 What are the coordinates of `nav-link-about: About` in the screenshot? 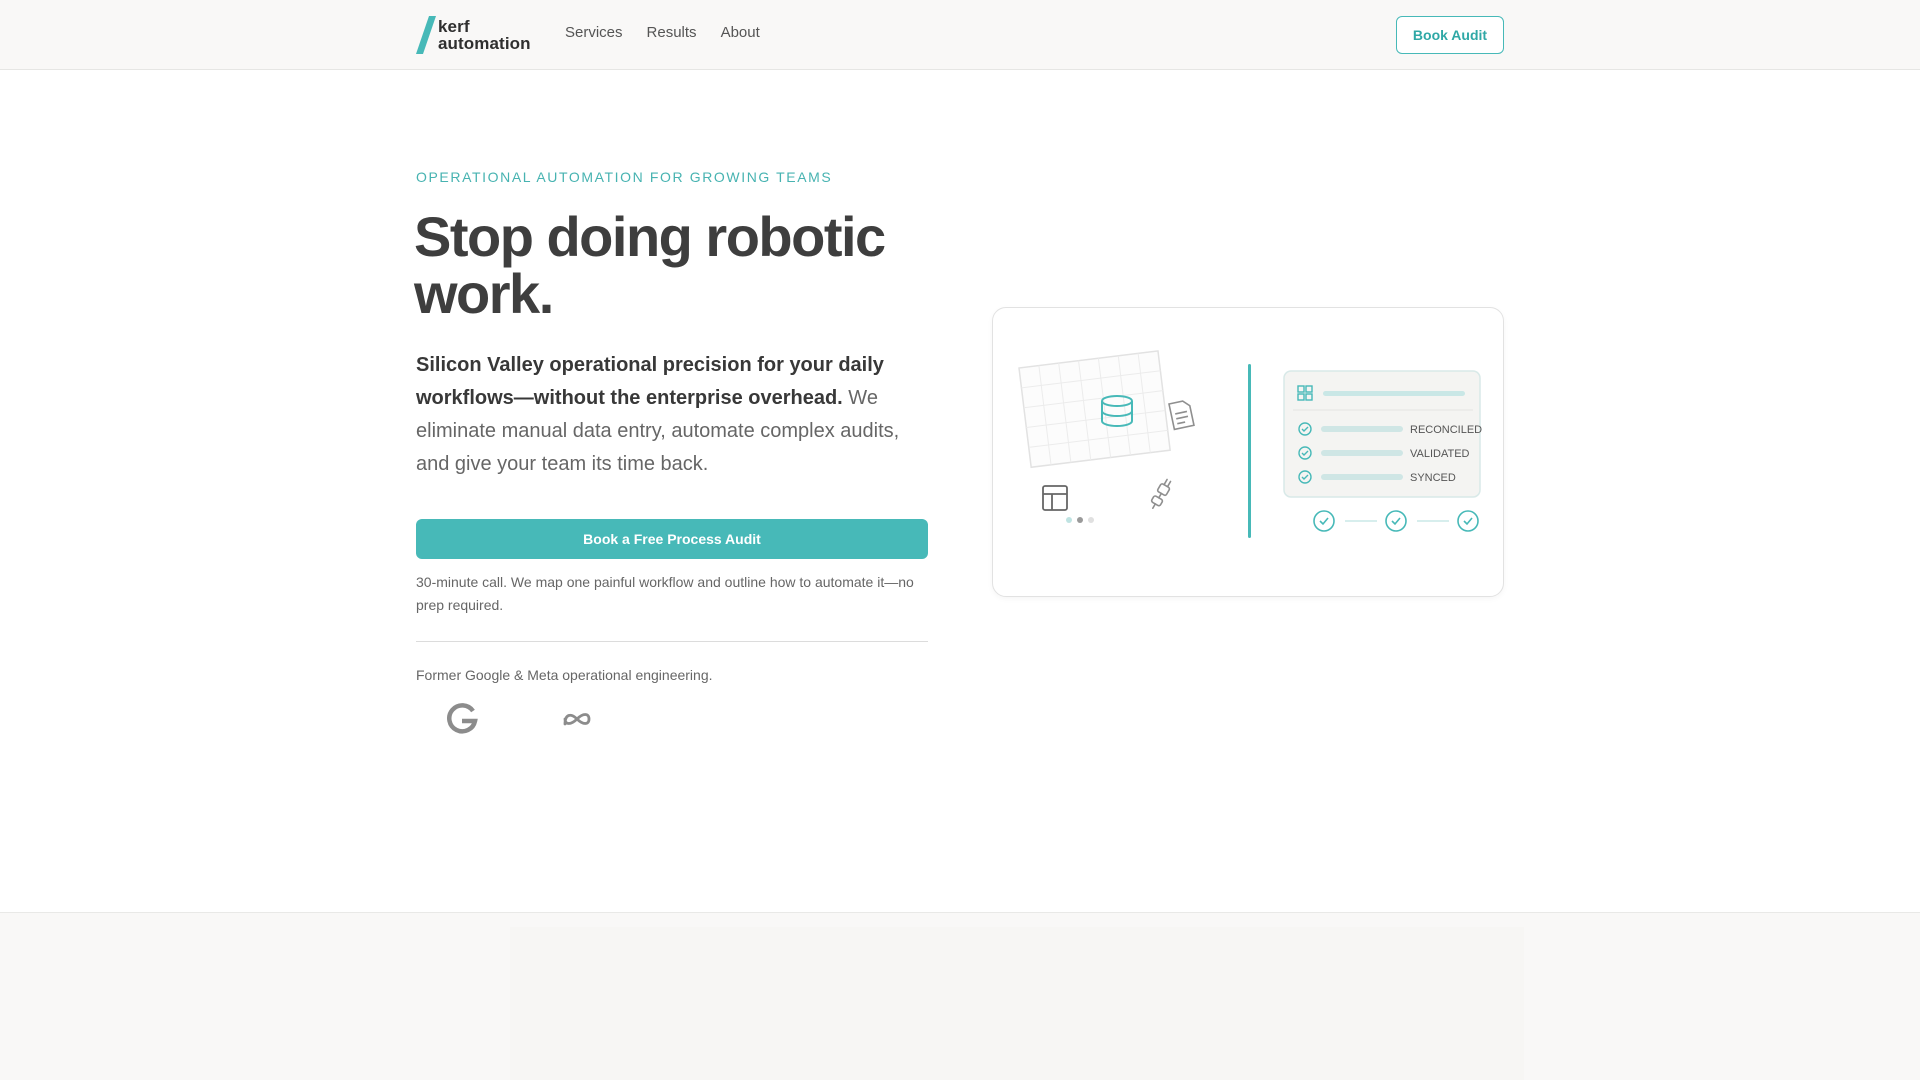 It's located at (740, 32).